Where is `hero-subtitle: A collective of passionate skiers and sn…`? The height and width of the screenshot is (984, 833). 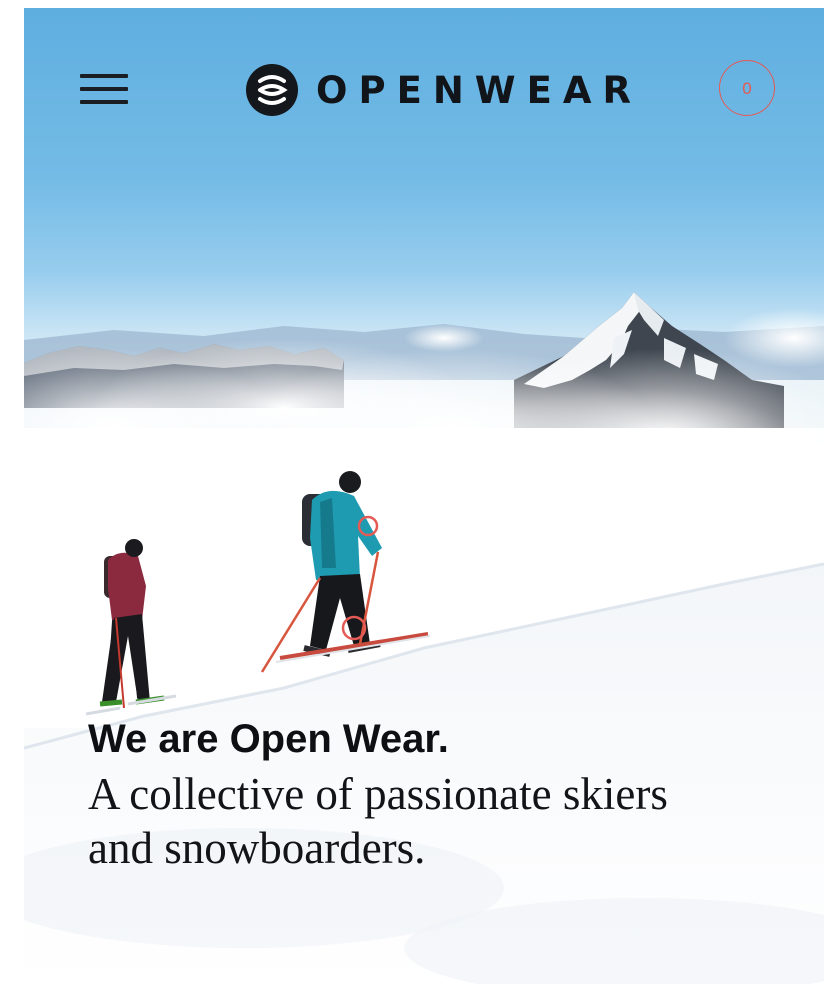 hero-subtitle: A collective of passionate skiers and sn… is located at coordinates (378, 821).